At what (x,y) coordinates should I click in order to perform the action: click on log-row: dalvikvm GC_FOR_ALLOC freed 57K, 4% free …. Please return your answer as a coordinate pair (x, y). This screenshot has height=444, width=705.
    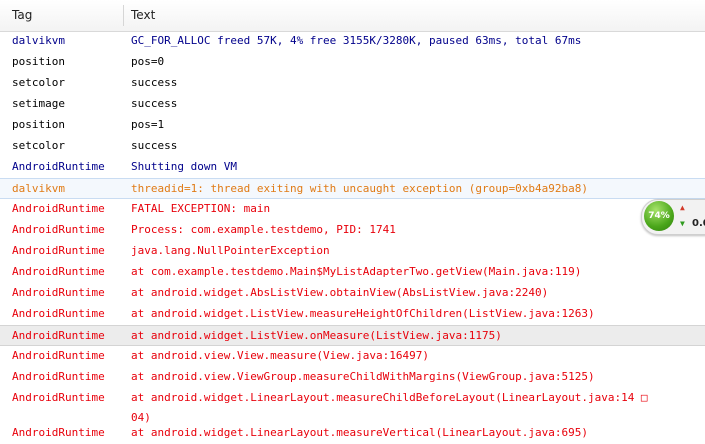
    Looking at the image, I should click on (352, 41).